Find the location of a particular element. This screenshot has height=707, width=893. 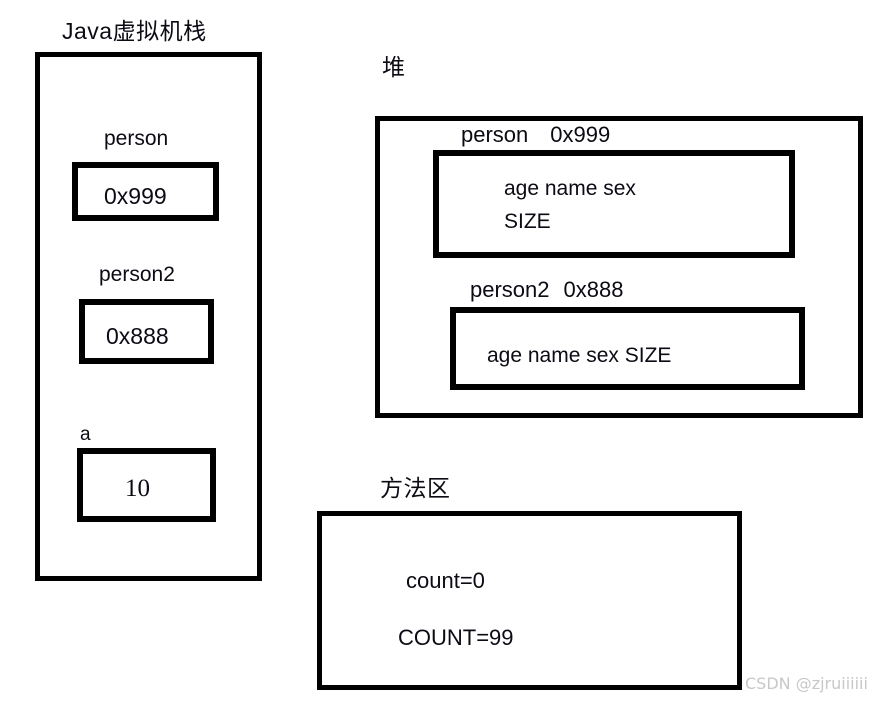

method-area-entry-COUNT: COUNT=99 is located at coordinates (456, 637).